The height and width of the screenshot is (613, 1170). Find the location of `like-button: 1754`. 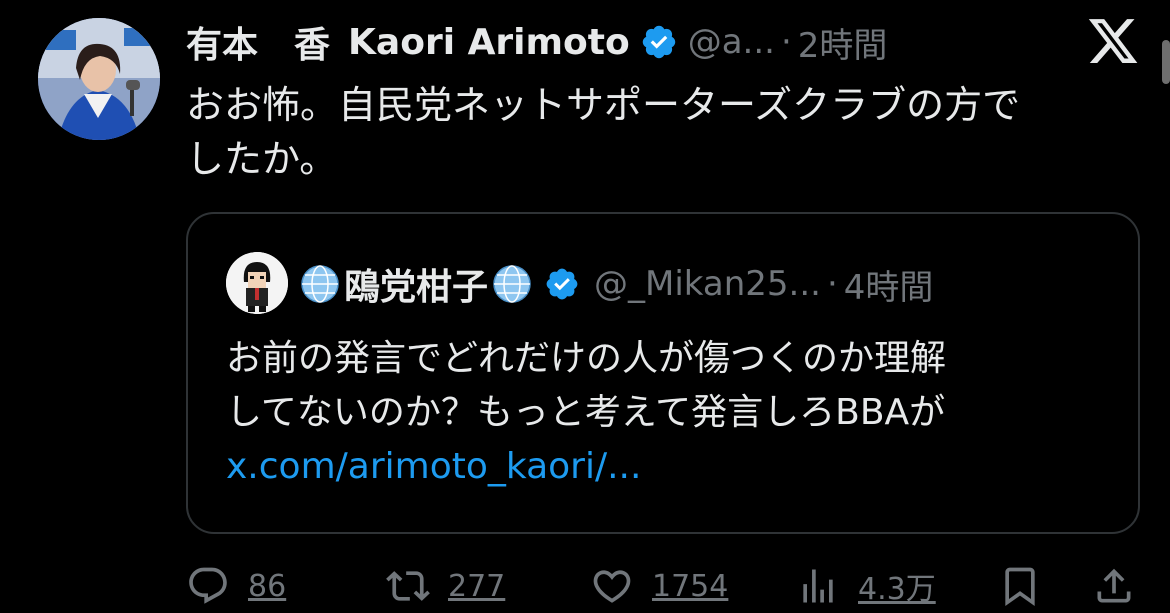

like-button: 1754 is located at coordinates (659, 586).